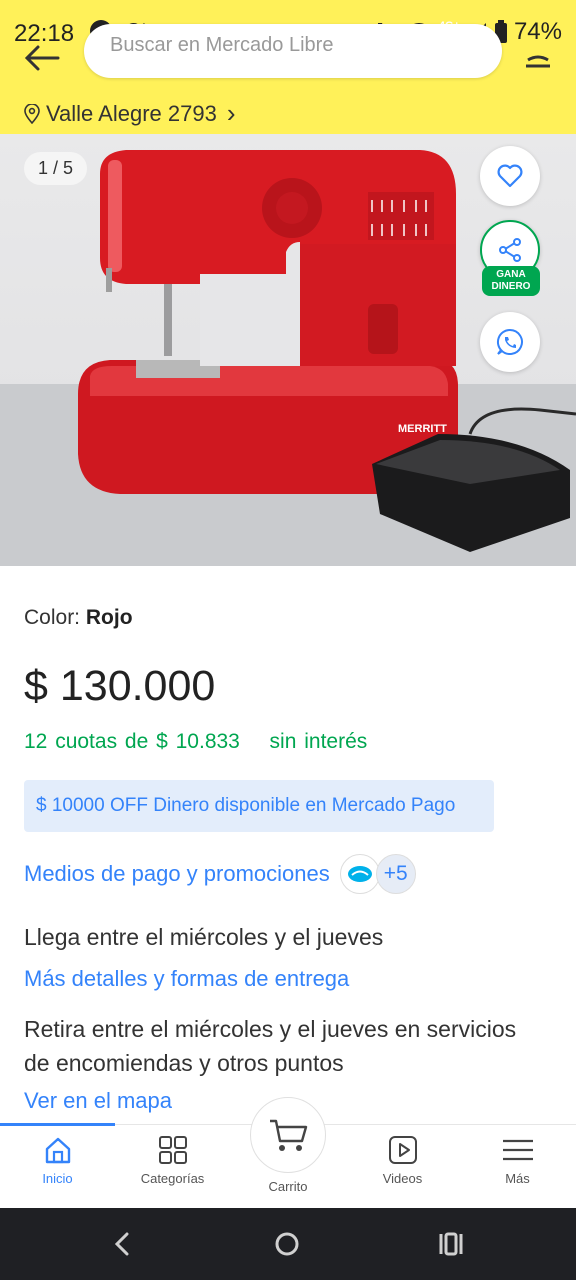 The image size is (576, 1280). I want to click on nav-categorias: Categorías, so click(172, 1160).